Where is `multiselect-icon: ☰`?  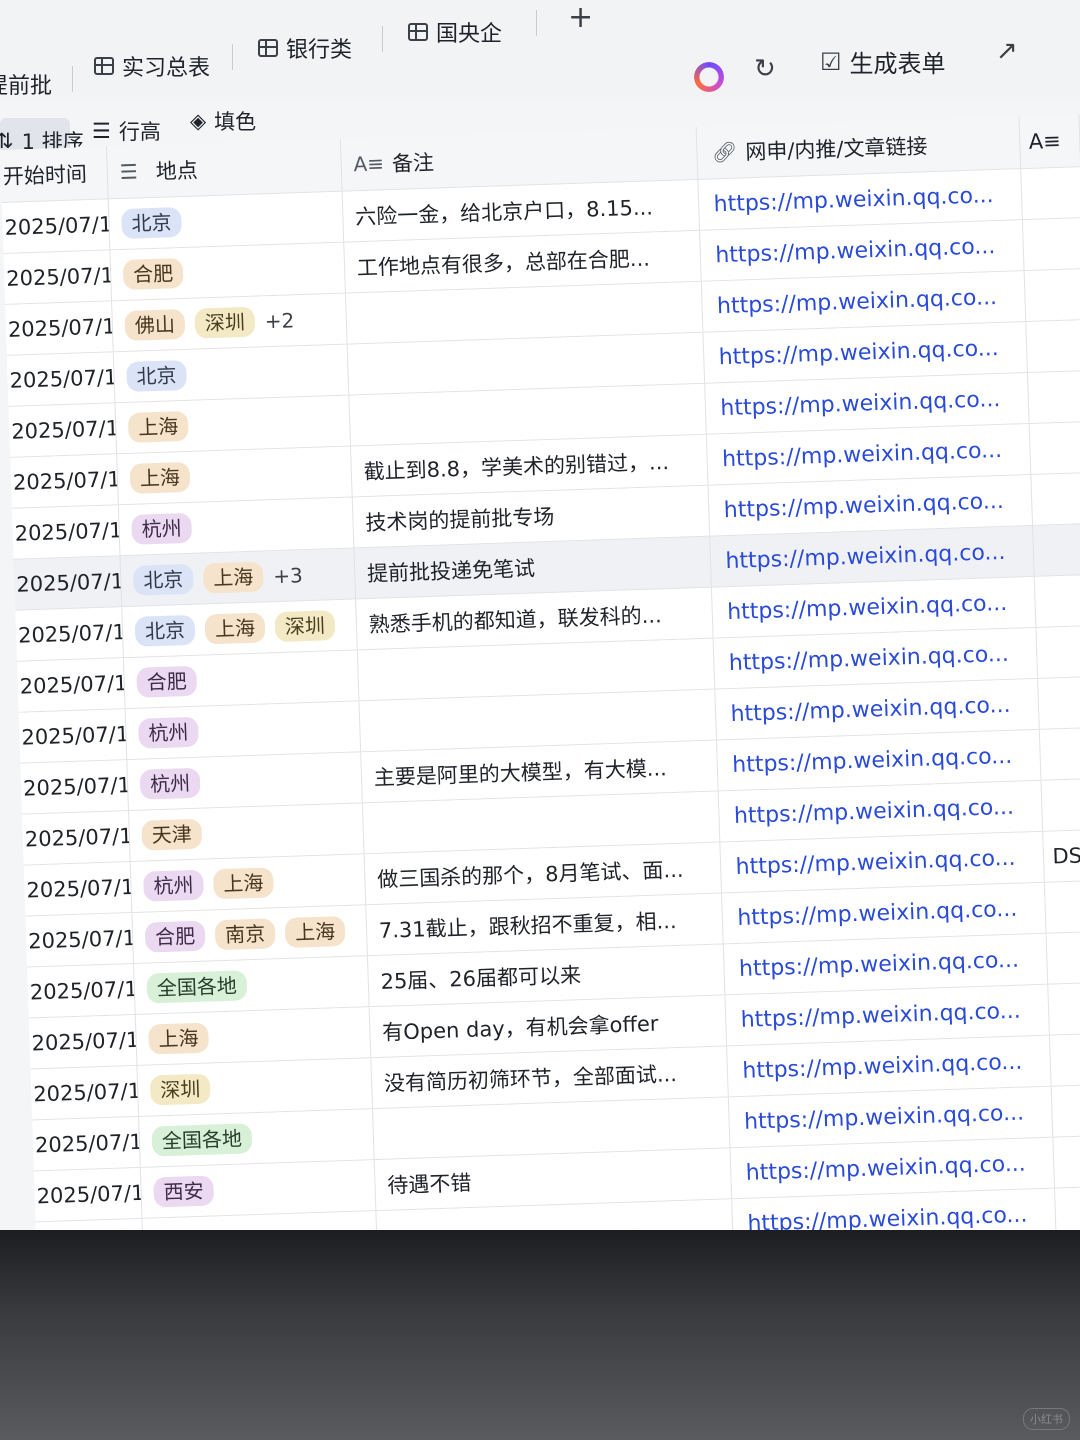 multiselect-icon: ☰ is located at coordinates (129, 172).